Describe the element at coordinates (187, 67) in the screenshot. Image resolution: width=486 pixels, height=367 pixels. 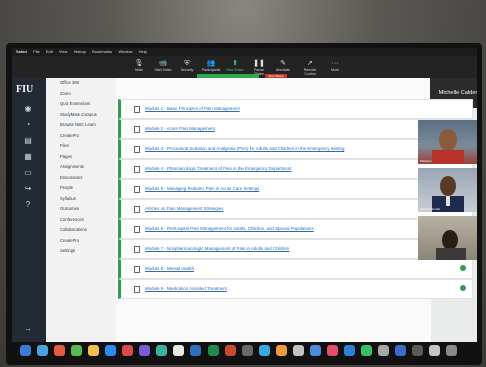
I see `security-button: ⛨ Security` at that location.